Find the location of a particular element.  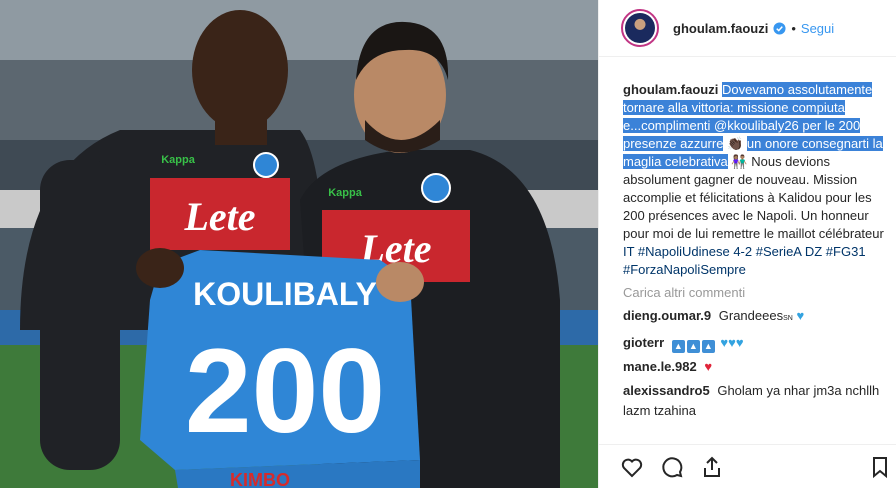

action-bar is located at coordinates (747, 466).